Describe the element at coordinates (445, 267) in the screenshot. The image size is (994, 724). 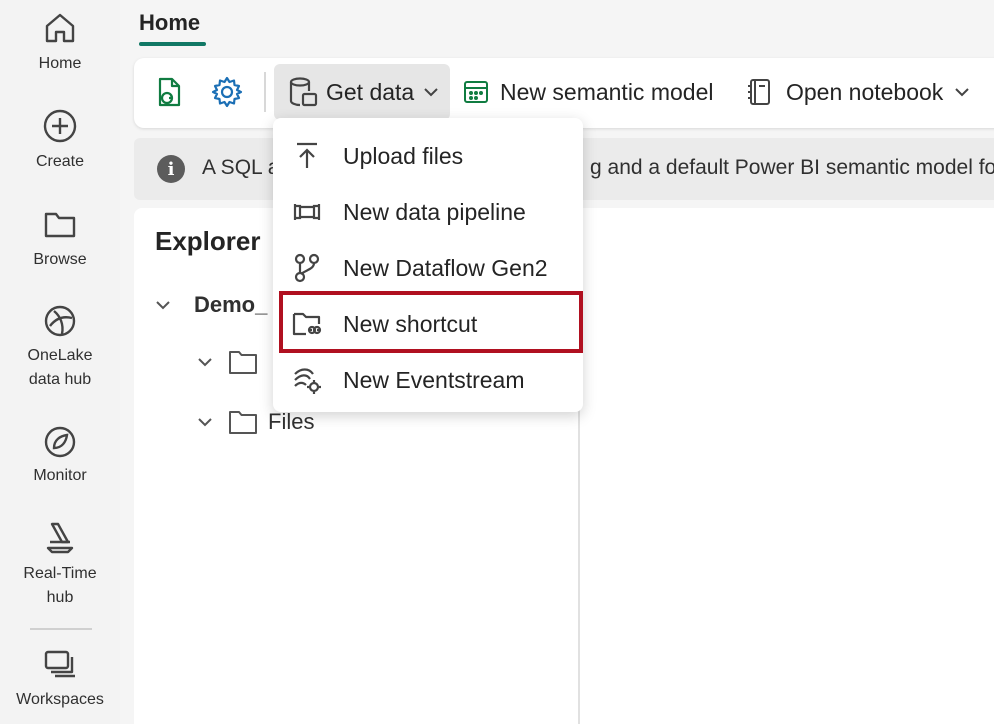
I see `menu-item-new-dataflow-gen2-label: New Dataflow Gen2` at that location.